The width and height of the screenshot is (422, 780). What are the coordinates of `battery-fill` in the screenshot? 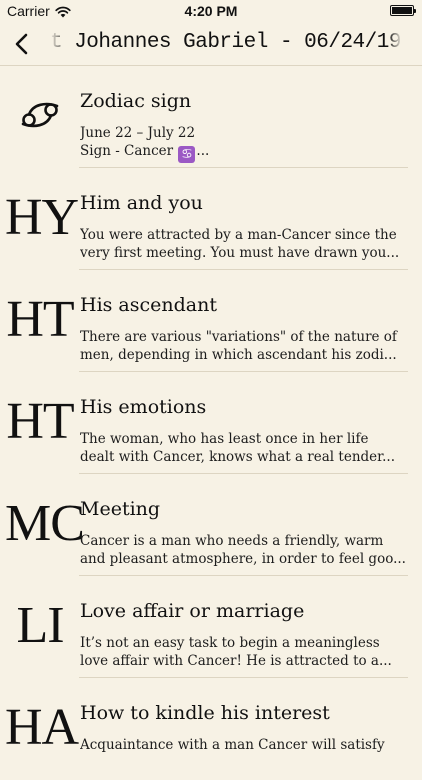 It's located at (402, 10).